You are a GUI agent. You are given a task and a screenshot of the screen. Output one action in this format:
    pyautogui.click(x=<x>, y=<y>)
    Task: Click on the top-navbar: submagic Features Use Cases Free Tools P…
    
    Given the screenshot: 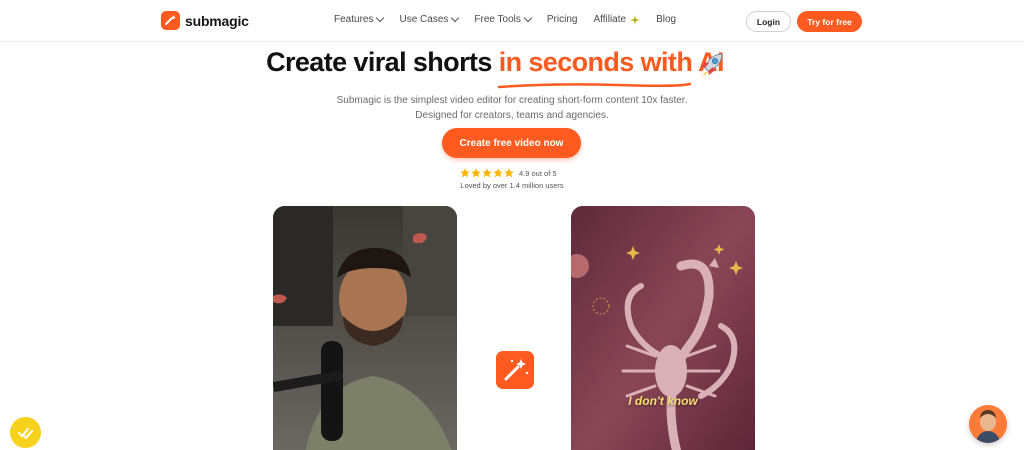 What is the action you would take?
    pyautogui.click(x=512, y=21)
    